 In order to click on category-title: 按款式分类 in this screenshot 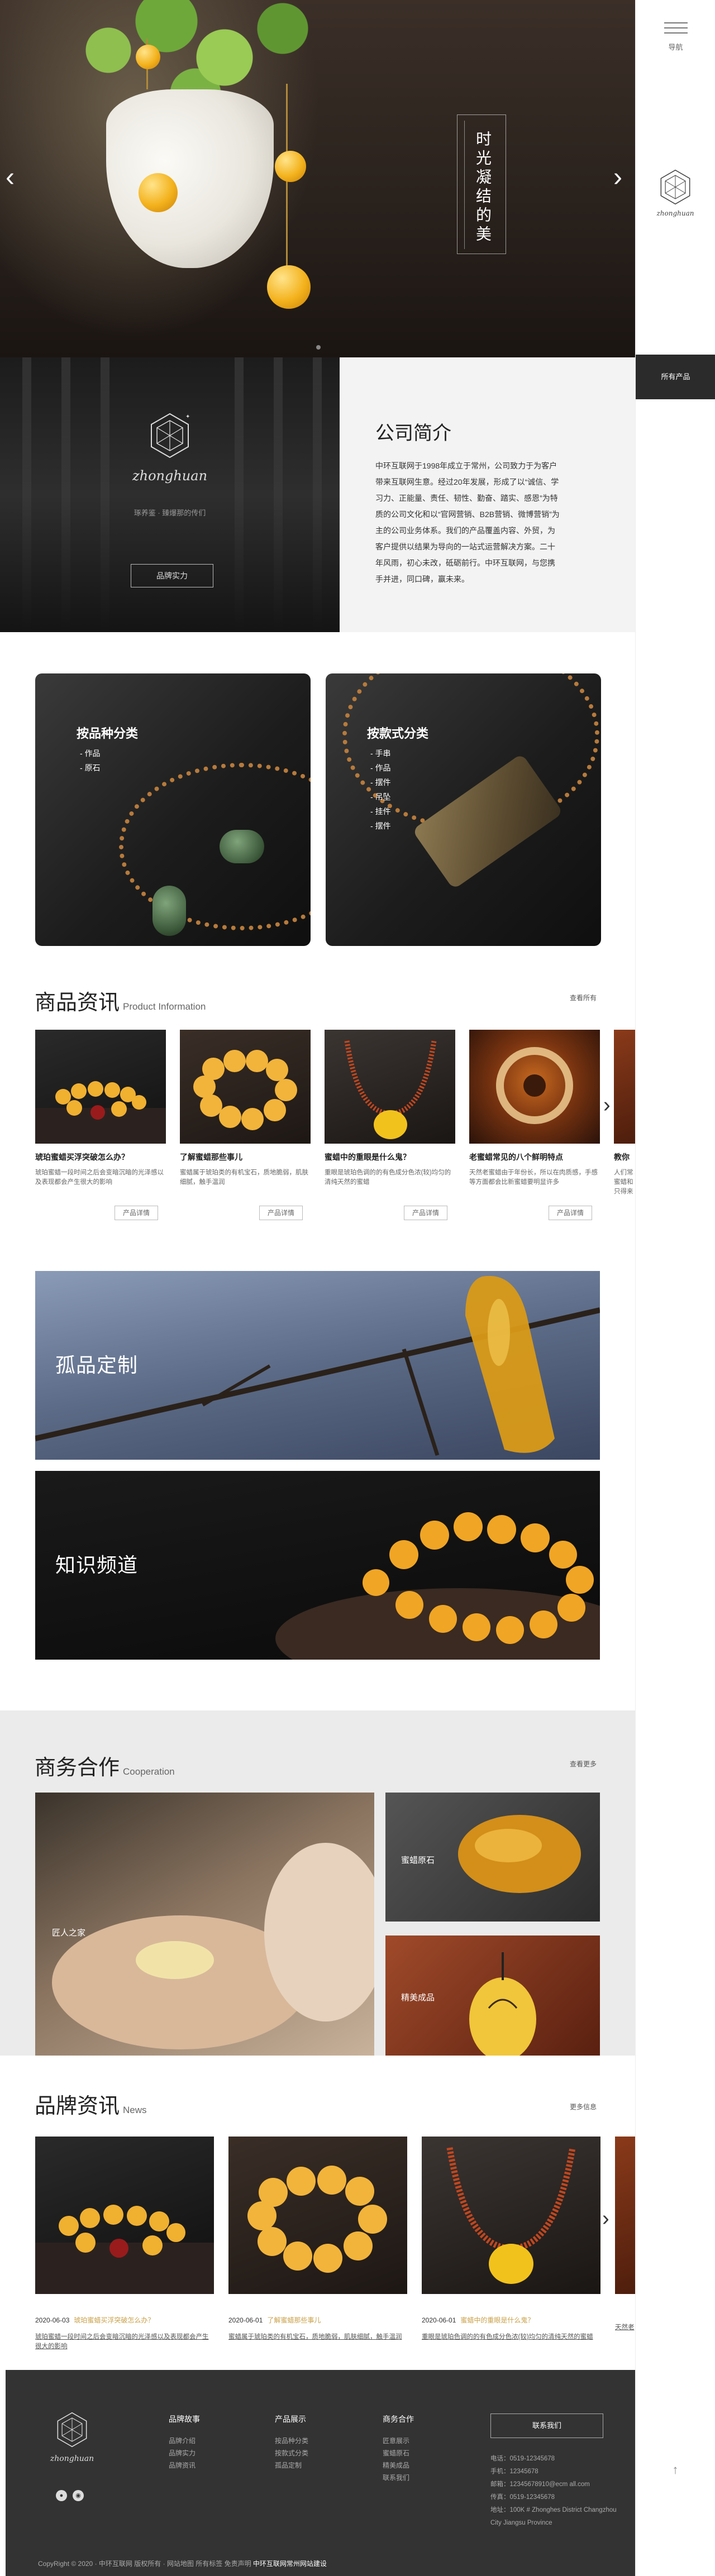, I will do `click(398, 734)`.